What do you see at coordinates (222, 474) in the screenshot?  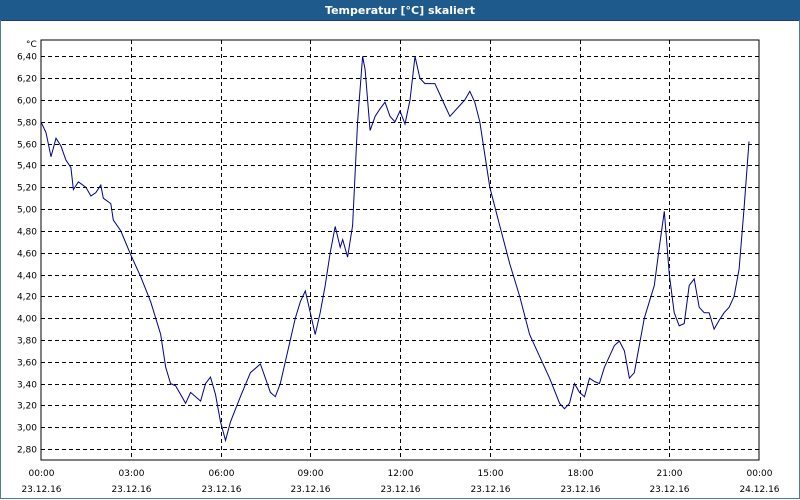 I see `x-tick-time: 06:00` at bounding box center [222, 474].